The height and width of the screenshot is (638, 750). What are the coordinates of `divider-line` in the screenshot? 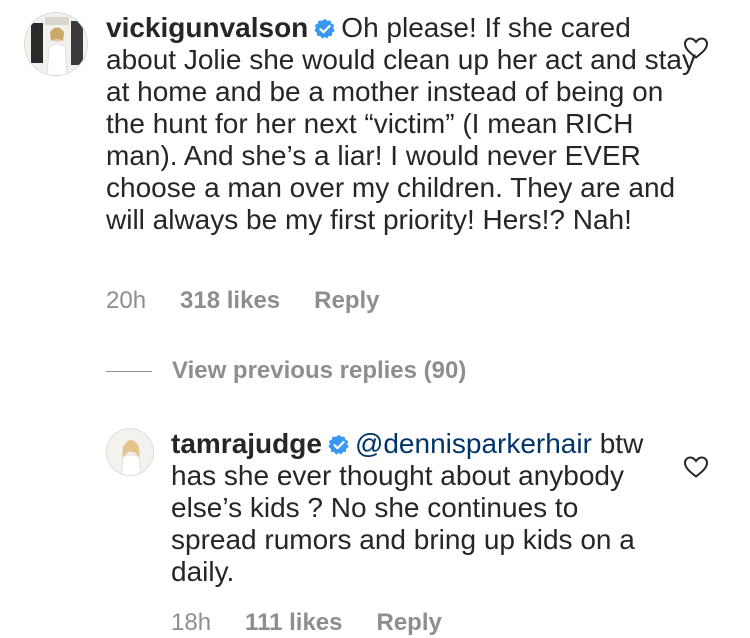 It's located at (129, 372).